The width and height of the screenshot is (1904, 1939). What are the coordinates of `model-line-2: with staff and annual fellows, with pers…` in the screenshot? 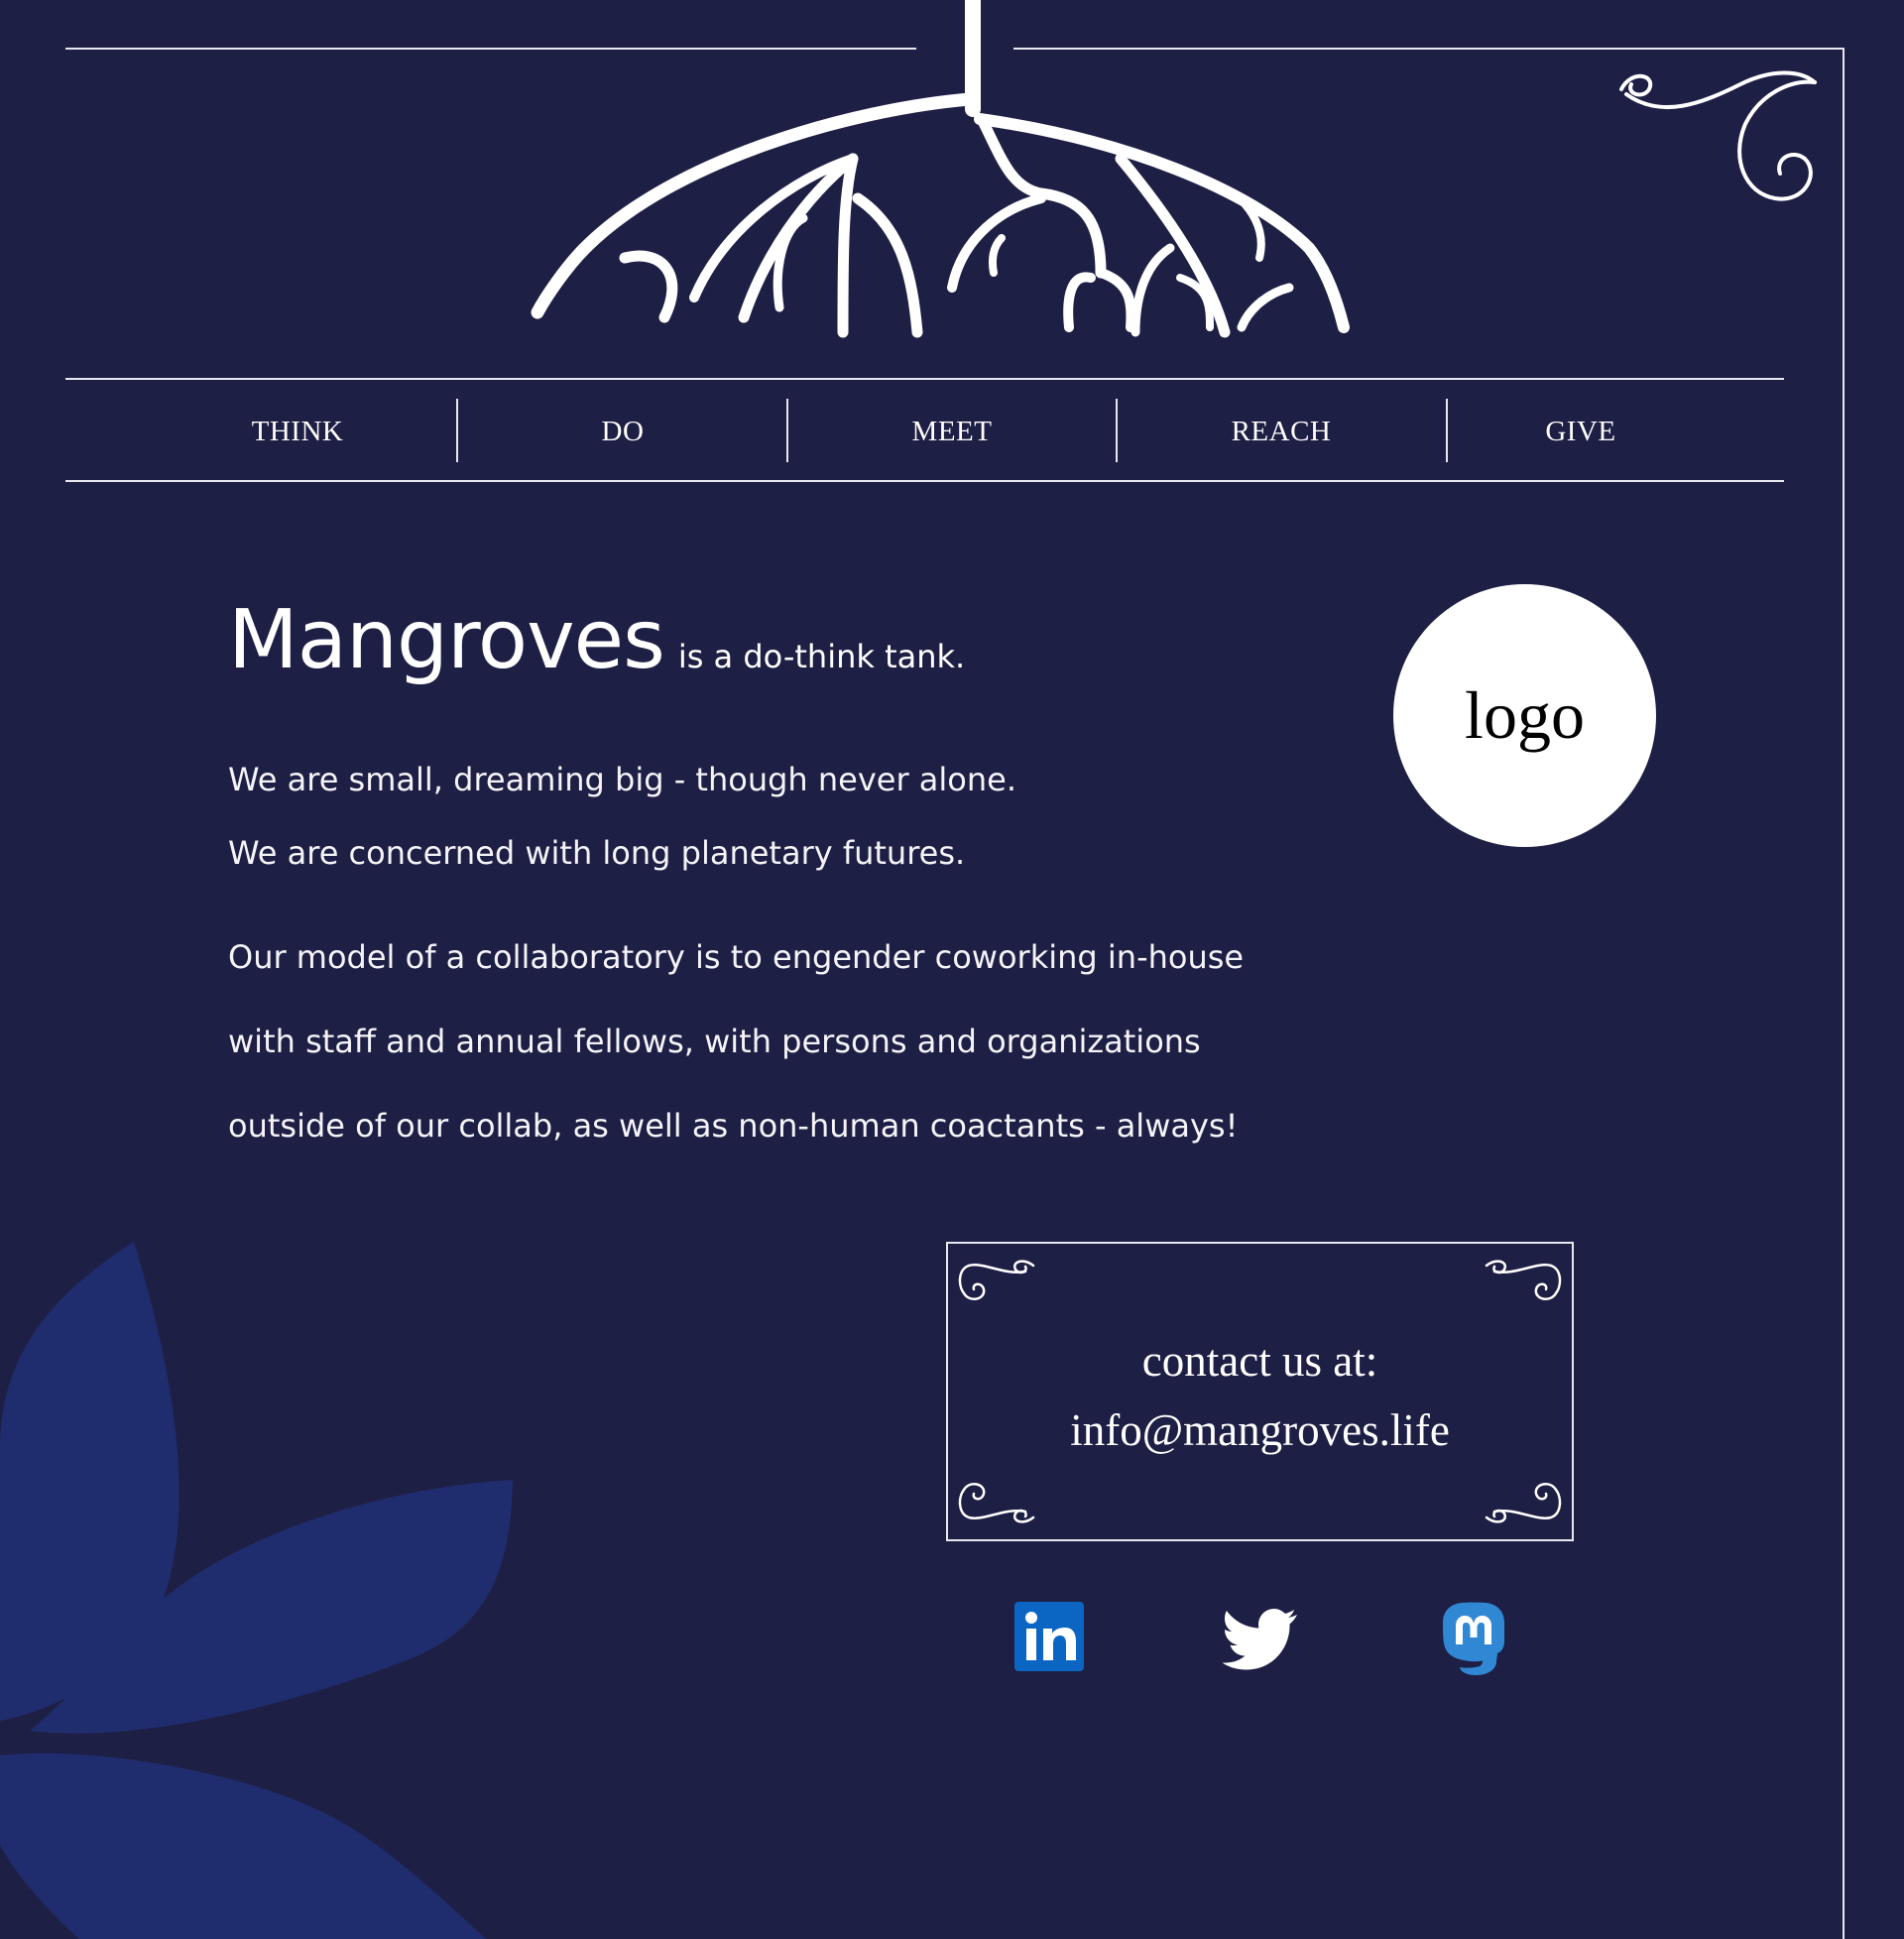 It's located at (714, 1041).